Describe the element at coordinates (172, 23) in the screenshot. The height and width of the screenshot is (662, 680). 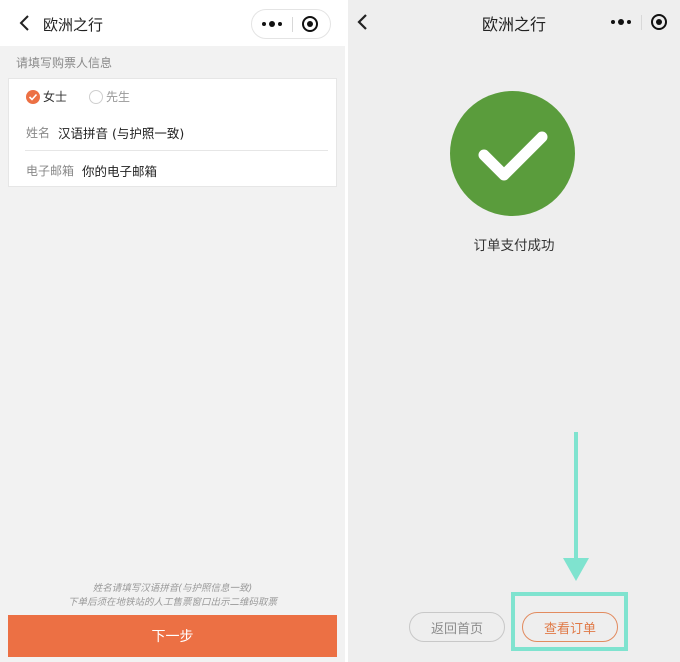
I see `nav-bar: 欧洲之行` at that location.